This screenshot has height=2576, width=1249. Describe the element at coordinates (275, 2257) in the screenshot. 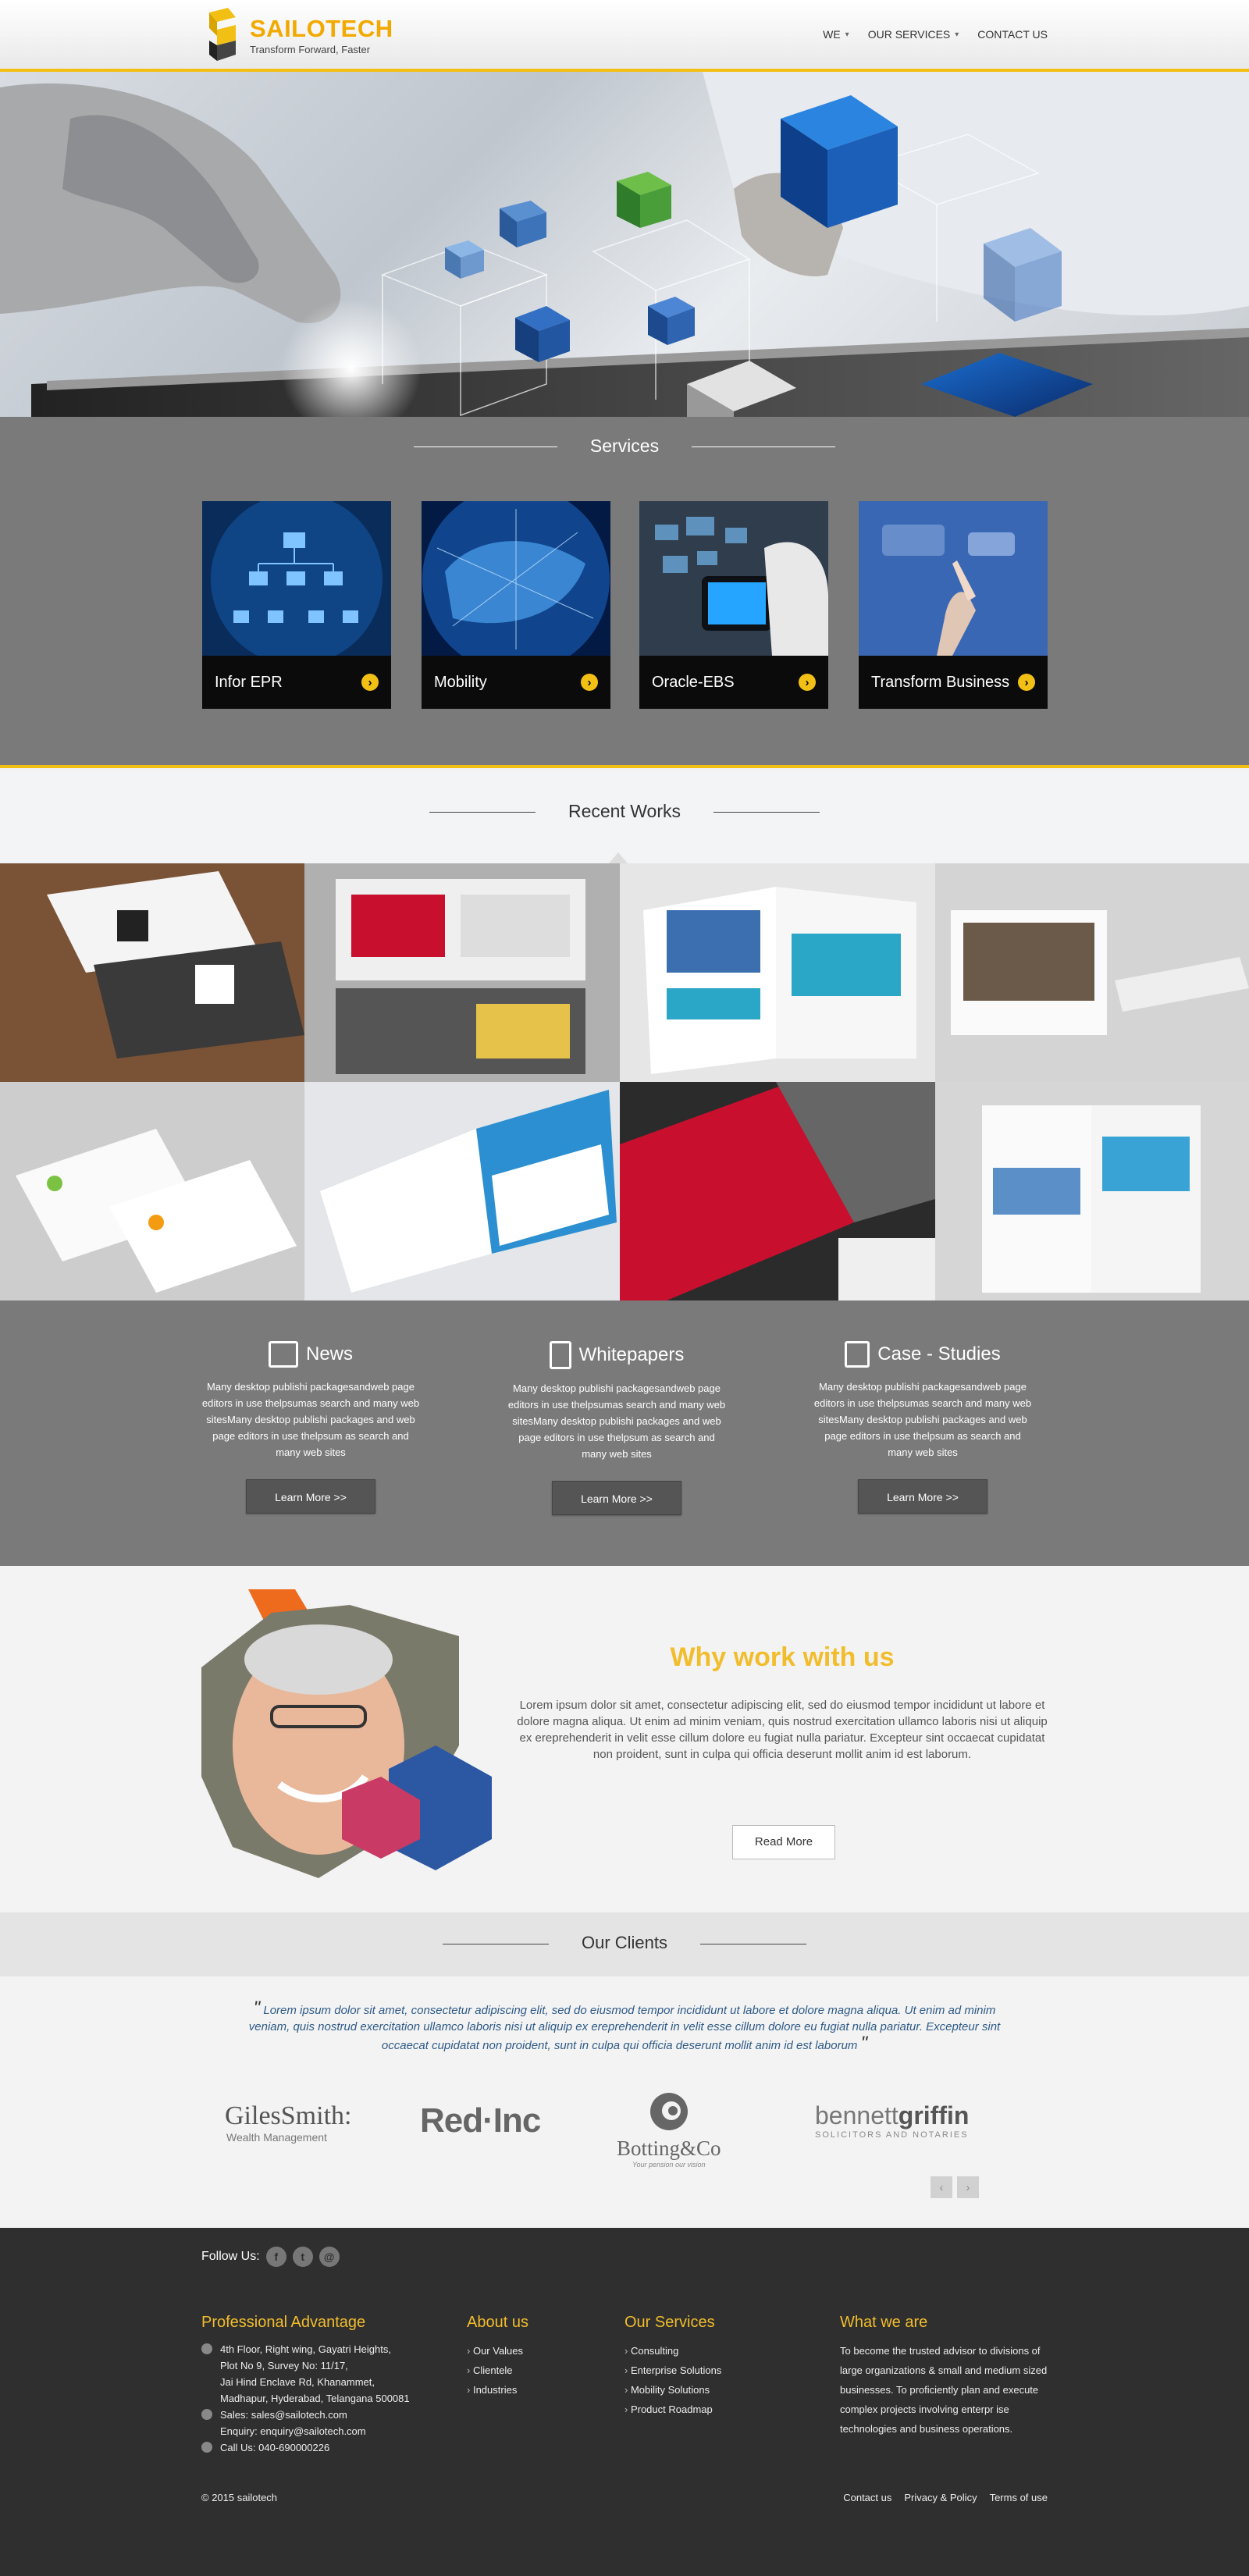

I see `facebook-icon: f` at that location.